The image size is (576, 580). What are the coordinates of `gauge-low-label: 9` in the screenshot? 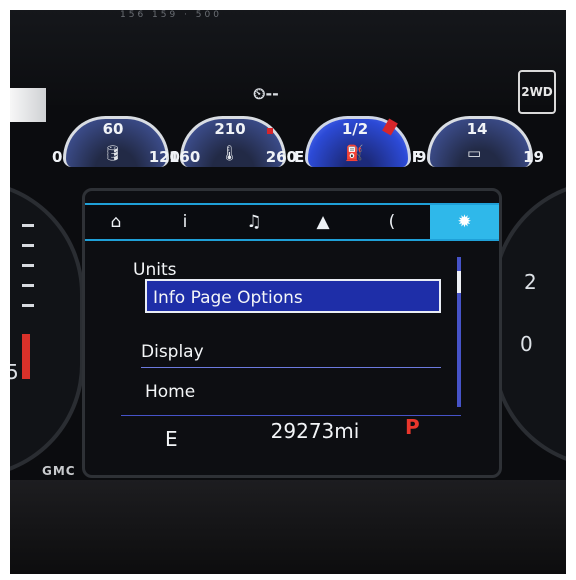 It's located at (421, 157).